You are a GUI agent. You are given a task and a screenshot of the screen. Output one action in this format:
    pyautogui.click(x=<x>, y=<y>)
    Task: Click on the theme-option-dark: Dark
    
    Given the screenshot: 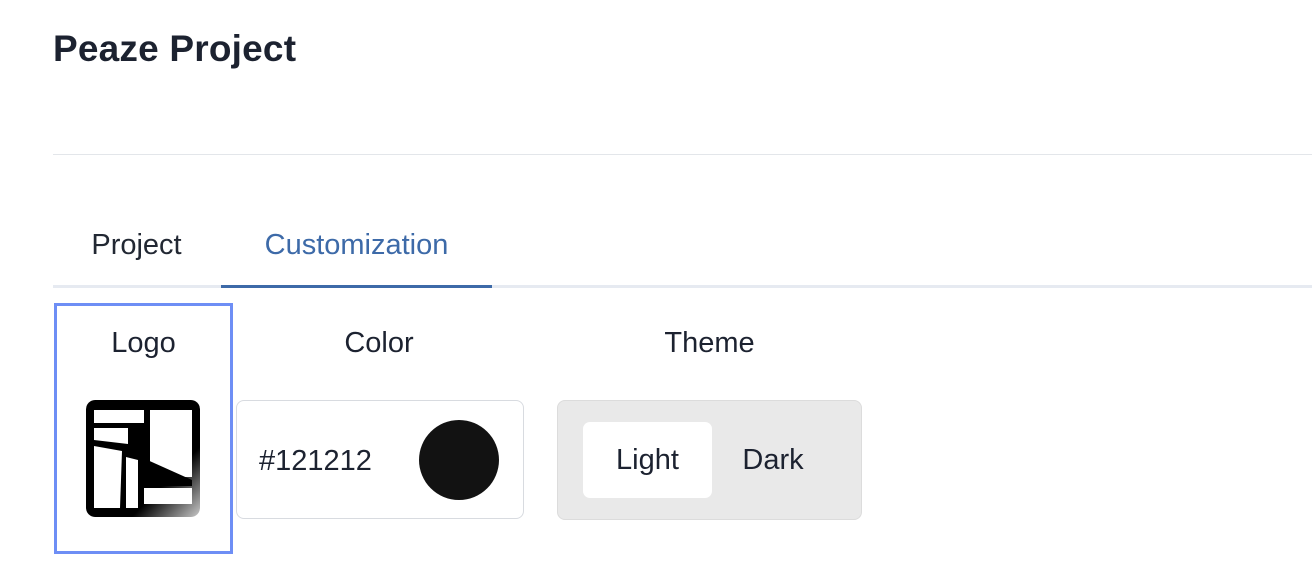 What is the action you would take?
    pyautogui.click(x=773, y=460)
    